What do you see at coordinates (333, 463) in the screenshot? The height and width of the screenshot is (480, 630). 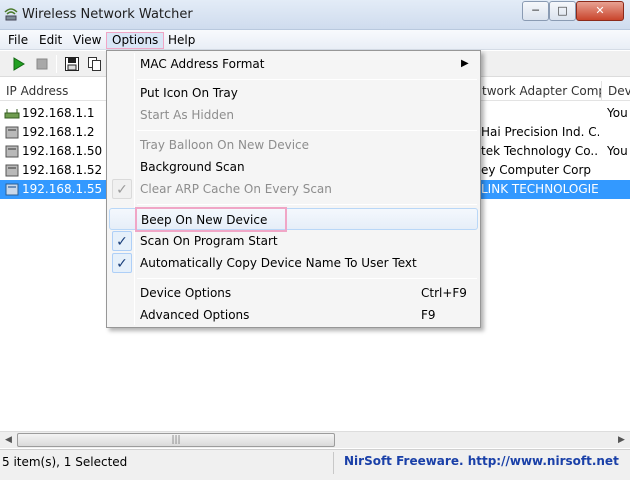 I see `status-divider` at bounding box center [333, 463].